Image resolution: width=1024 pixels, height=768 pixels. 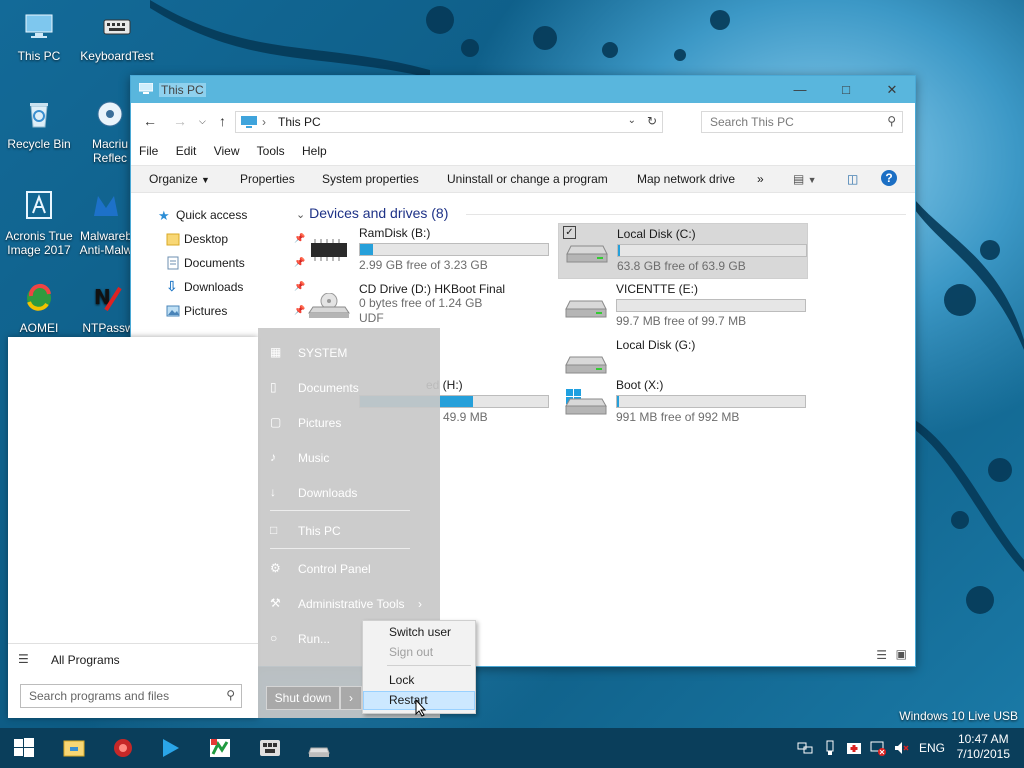 I want to click on usb-device-icon, so click(x=830, y=748).